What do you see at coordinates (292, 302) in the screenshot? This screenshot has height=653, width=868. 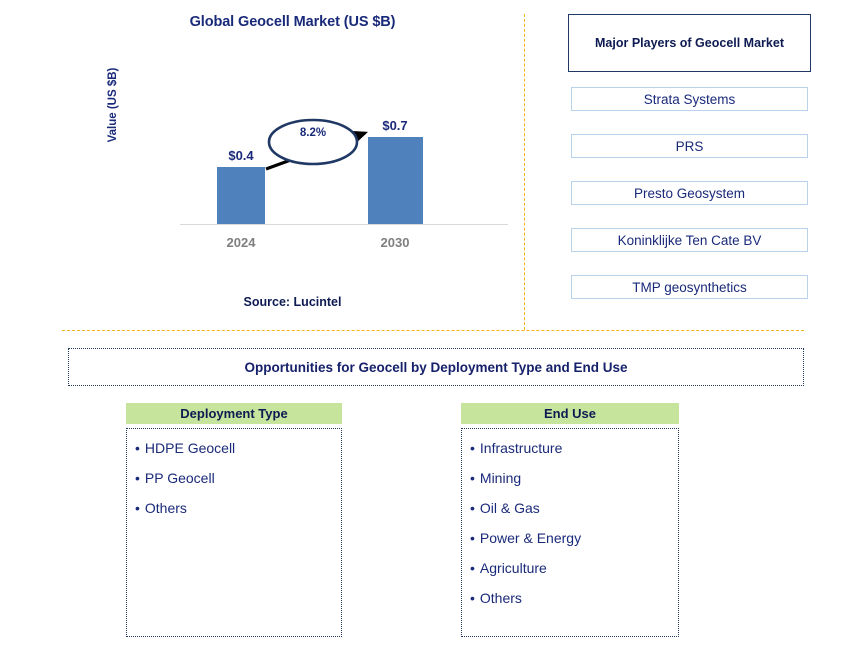 I see `source-note: Source: Lucintel` at bounding box center [292, 302].